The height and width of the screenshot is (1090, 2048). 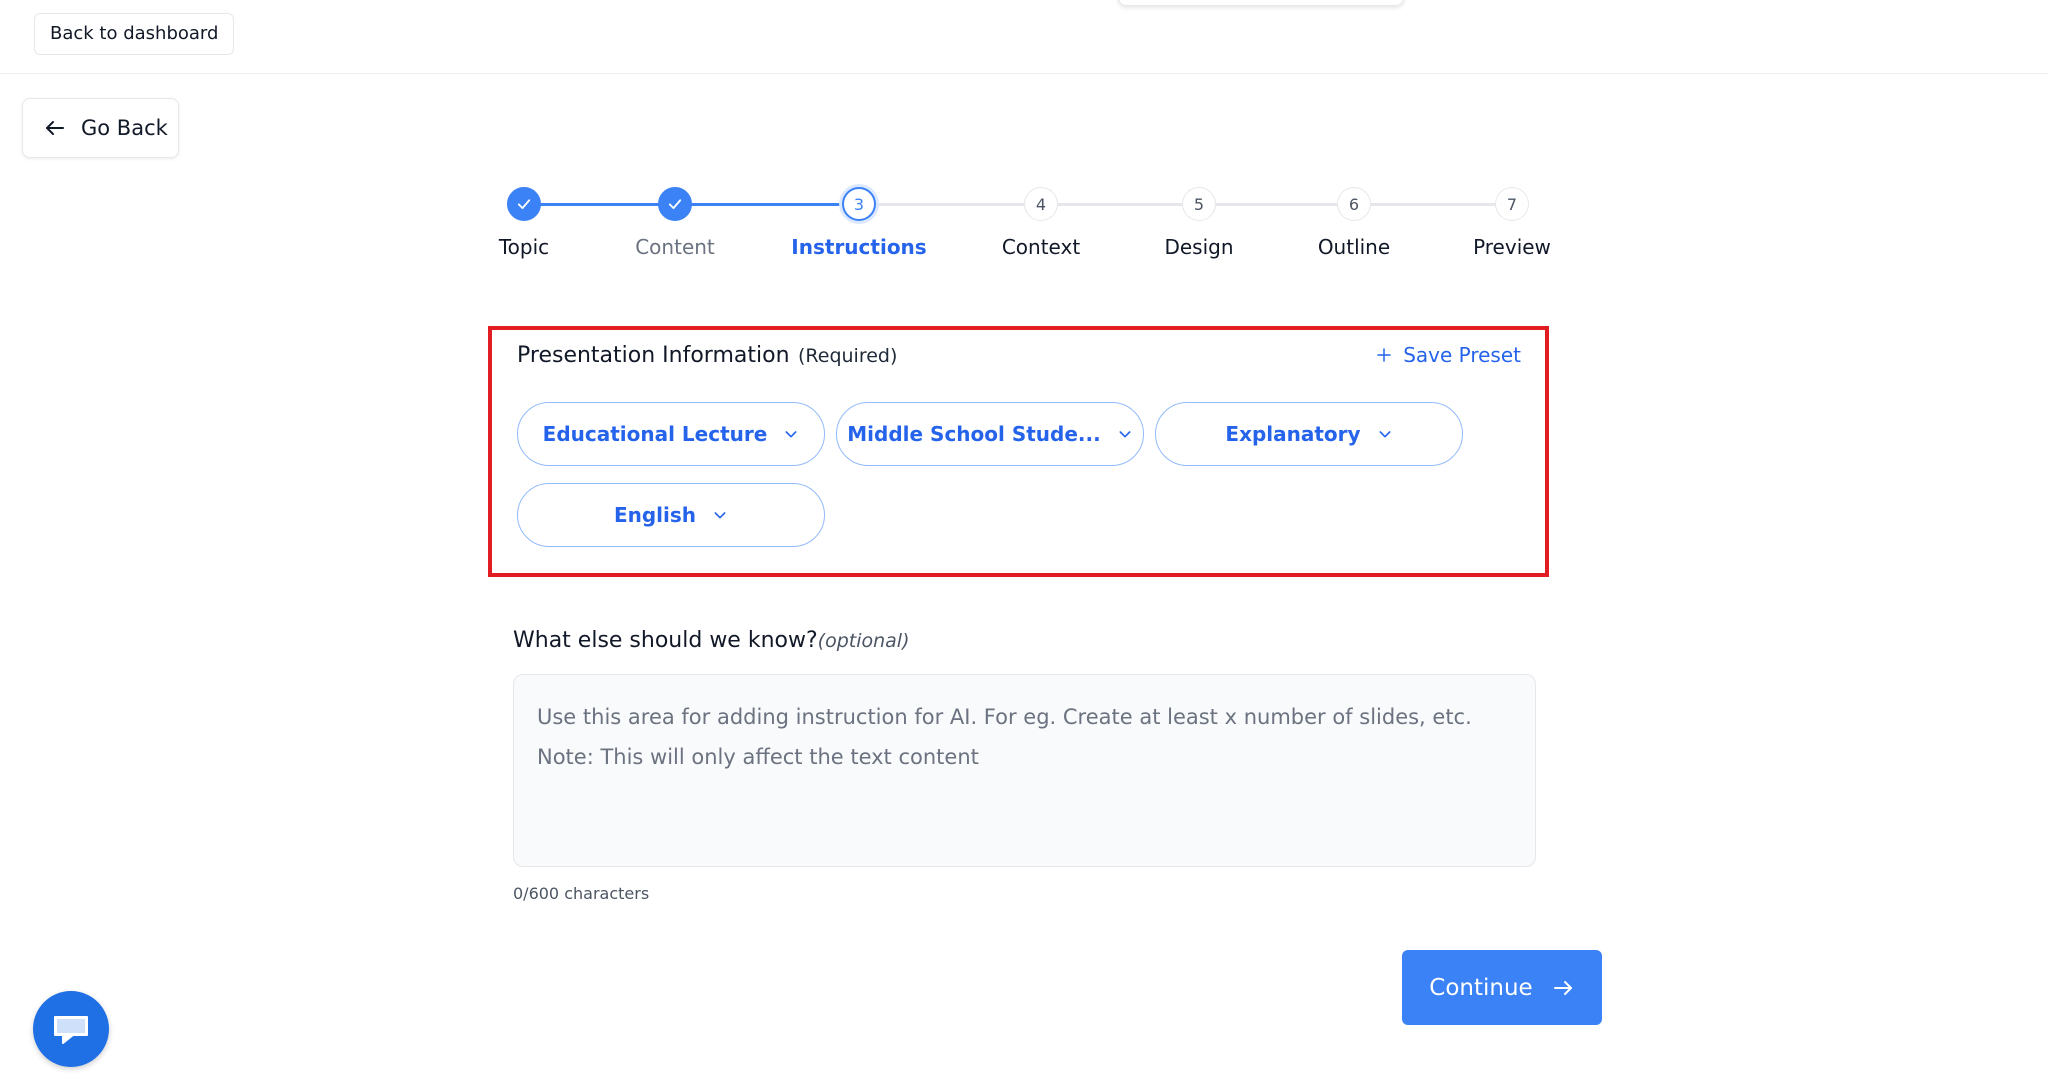 I want to click on dropdown-value: Educational Lecture, so click(x=655, y=434).